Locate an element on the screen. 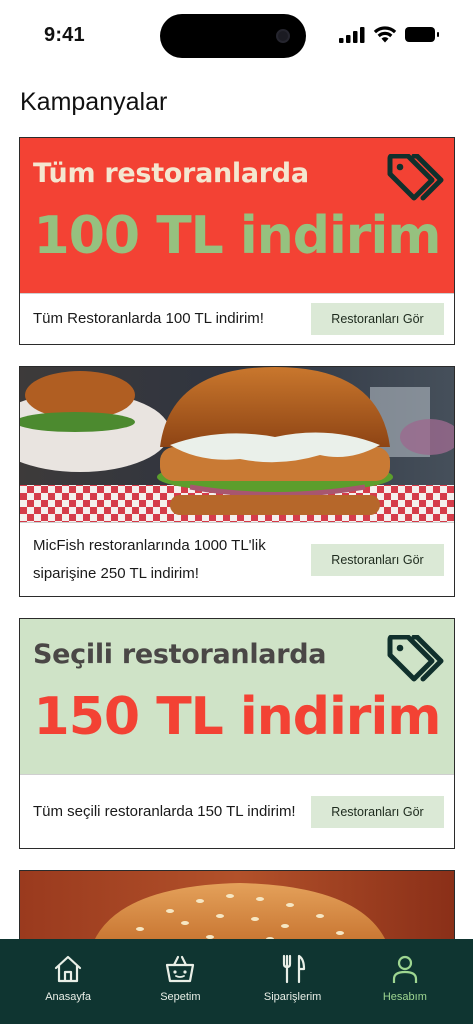 The height and width of the screenshot is (1024, 473). fish-burger-image is located at coordinates (237, 444).